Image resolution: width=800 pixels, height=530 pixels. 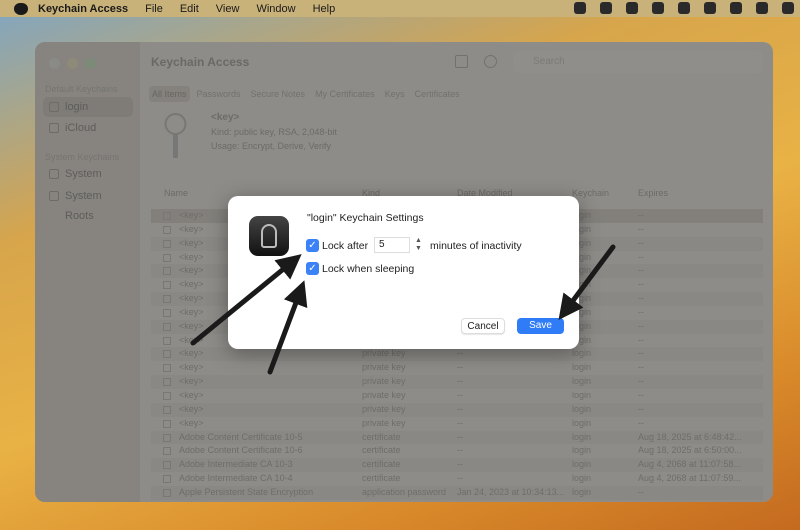 I want to click on annotation-arrows, so click(x=403, y=309).